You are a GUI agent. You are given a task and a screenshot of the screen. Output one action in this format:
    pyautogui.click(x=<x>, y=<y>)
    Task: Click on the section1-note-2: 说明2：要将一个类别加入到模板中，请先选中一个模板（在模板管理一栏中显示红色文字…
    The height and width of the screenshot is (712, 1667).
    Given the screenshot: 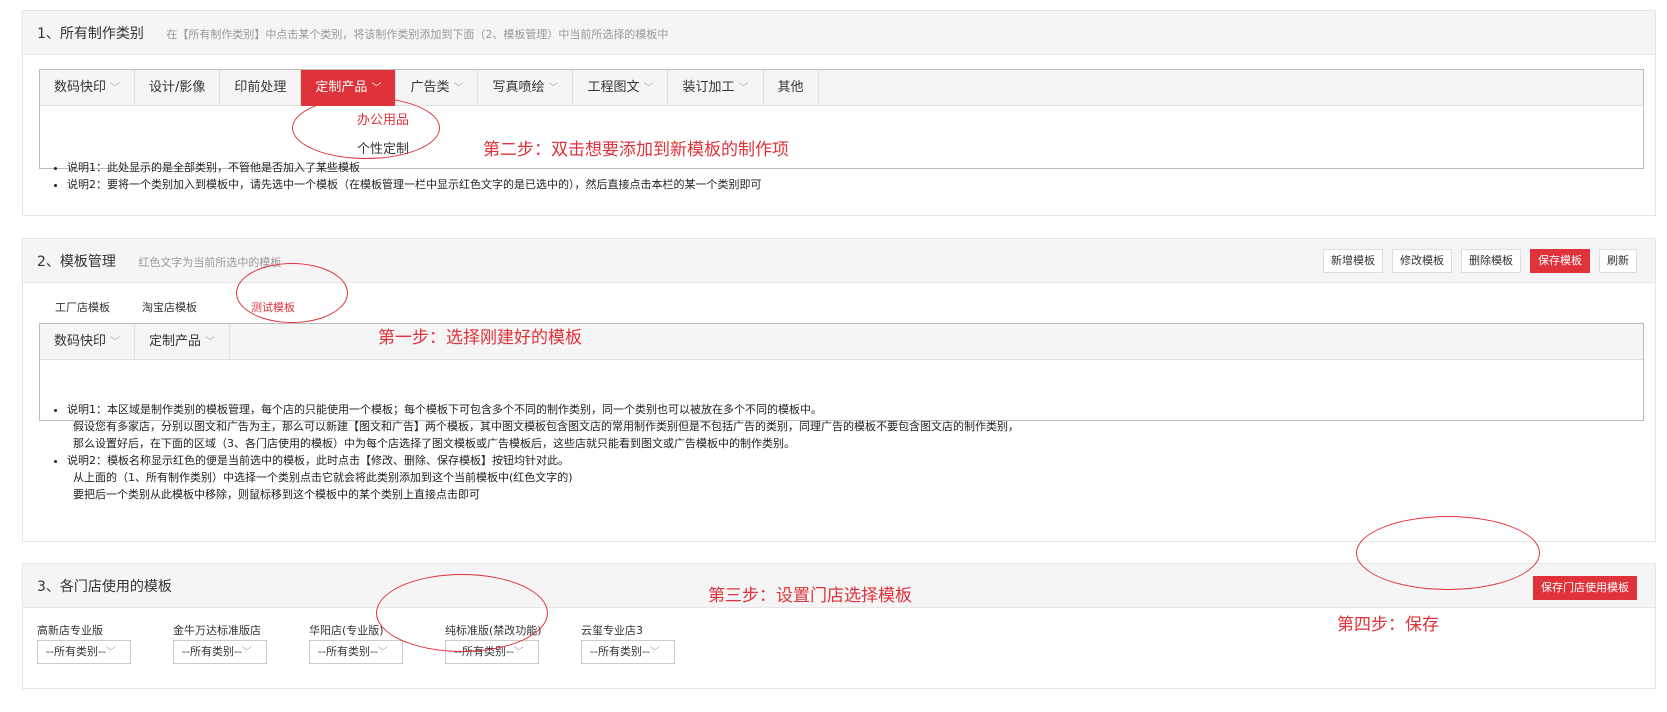 What is the action you would take?
    pyautogui.click(x=414, y=184)
    